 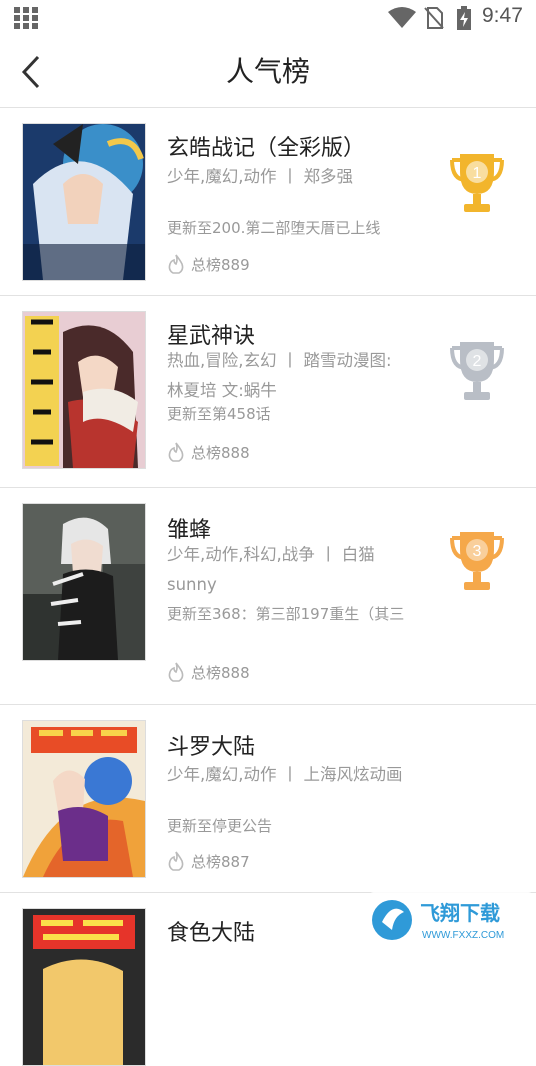 I want to click on svg-text: 1, so click(x=477, y=173).